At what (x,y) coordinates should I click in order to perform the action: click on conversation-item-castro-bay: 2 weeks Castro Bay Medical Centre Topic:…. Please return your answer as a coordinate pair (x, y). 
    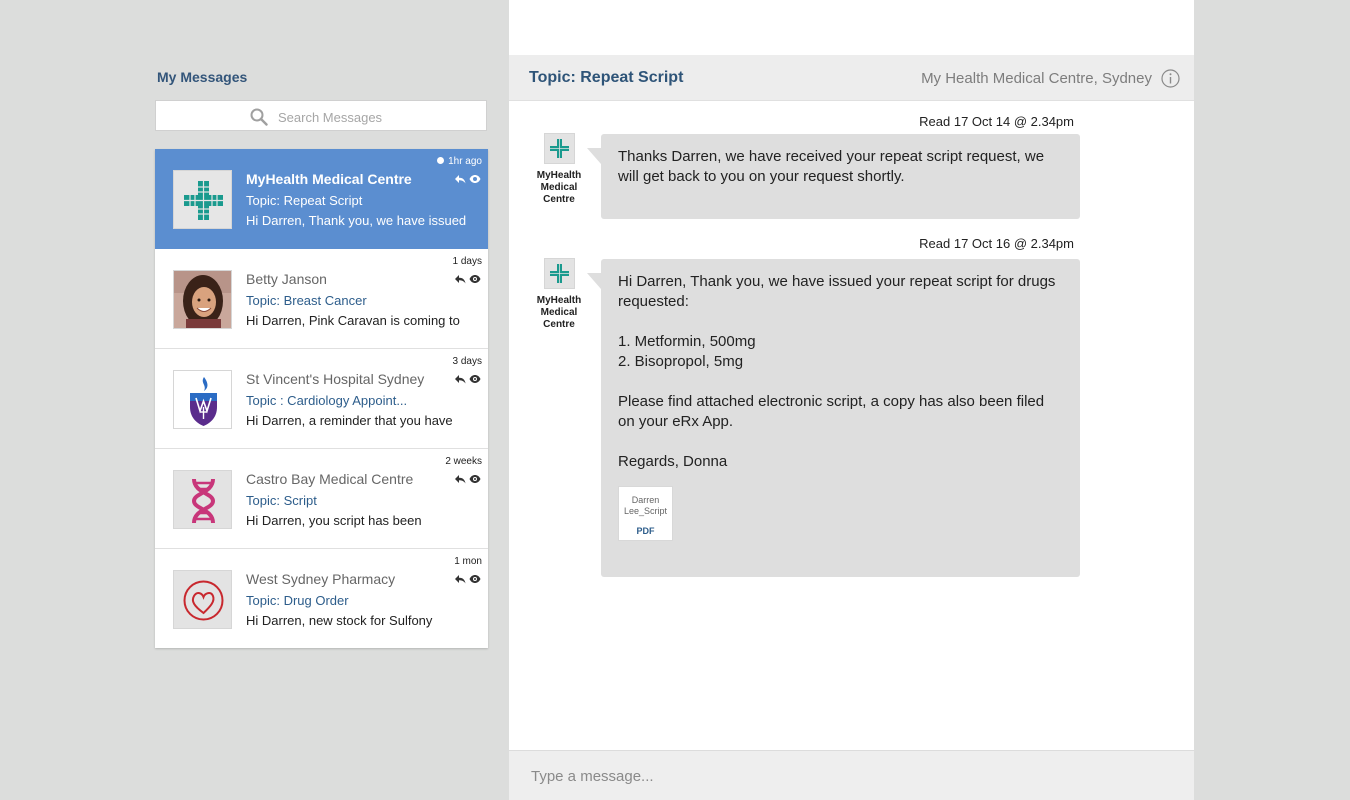
    Looking at the image, I should click on (321, 499).